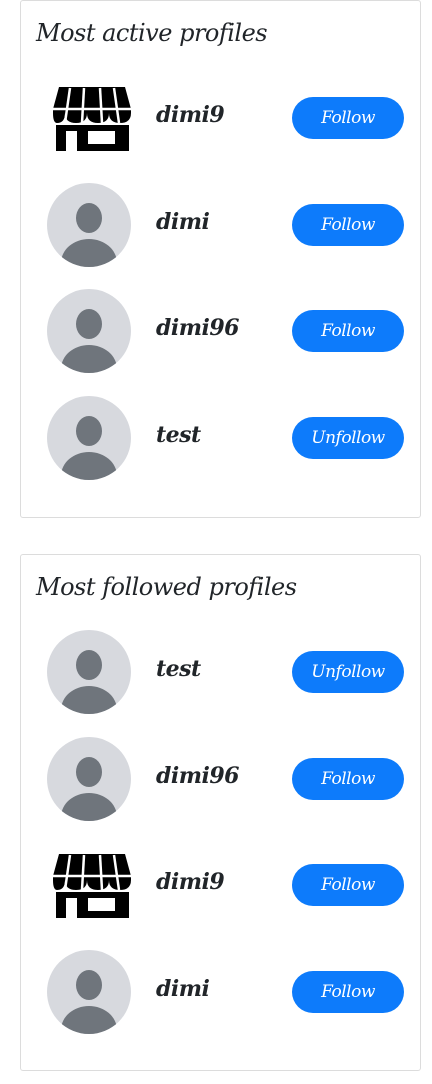 The image size is (432, 1084). What do you see at coordinates (166, 587) in the screenshot?
I see `card-title: Most followed profiles` at bounding box center [166, 587].